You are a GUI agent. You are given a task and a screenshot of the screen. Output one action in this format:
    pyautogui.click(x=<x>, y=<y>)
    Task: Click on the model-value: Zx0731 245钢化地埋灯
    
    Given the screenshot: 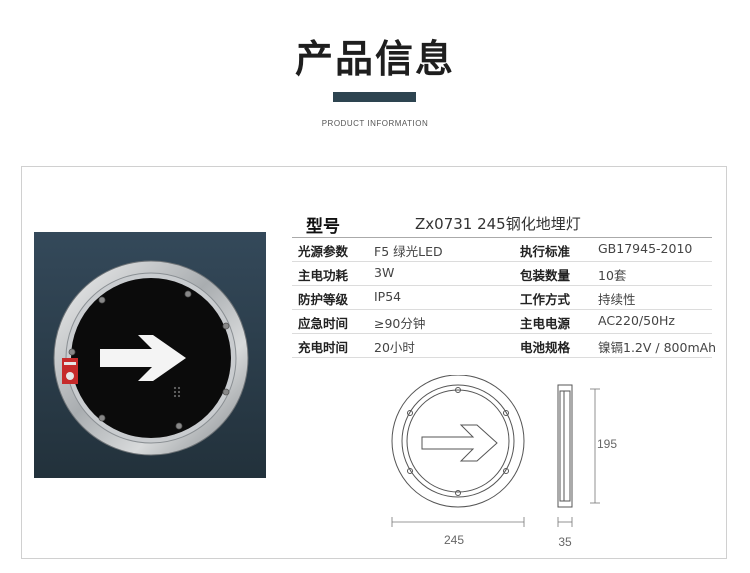 What is the action you would take?
    pyautogui.click(x=498, y=224)
    